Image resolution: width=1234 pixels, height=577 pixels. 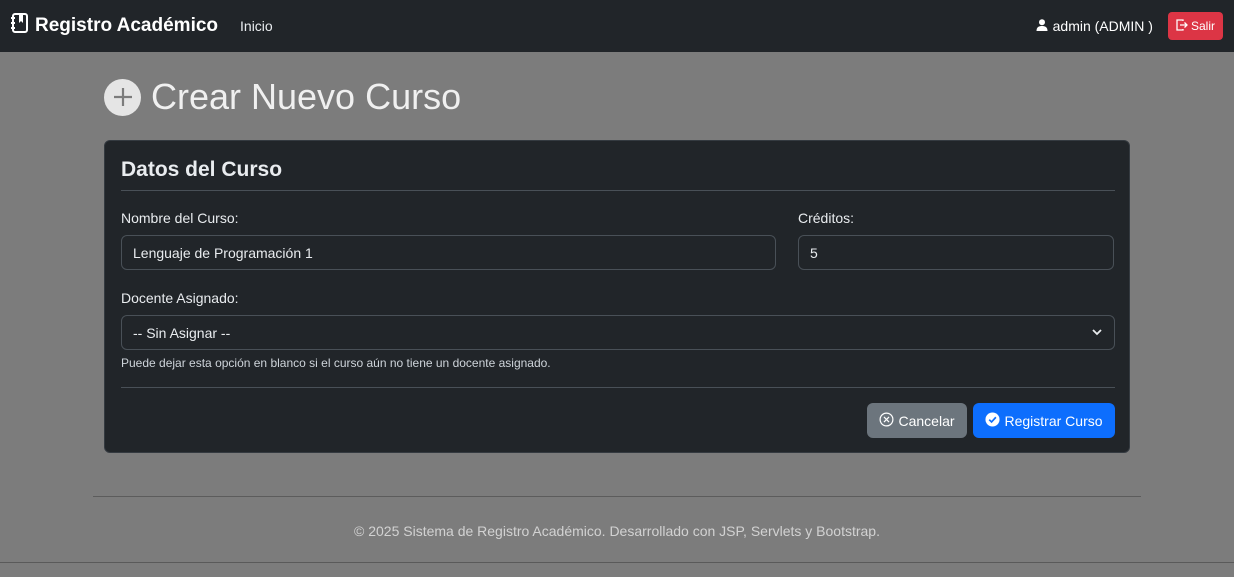 I want to click on nombre-label: Nombre del Curso:, so click(x=180, y=218).